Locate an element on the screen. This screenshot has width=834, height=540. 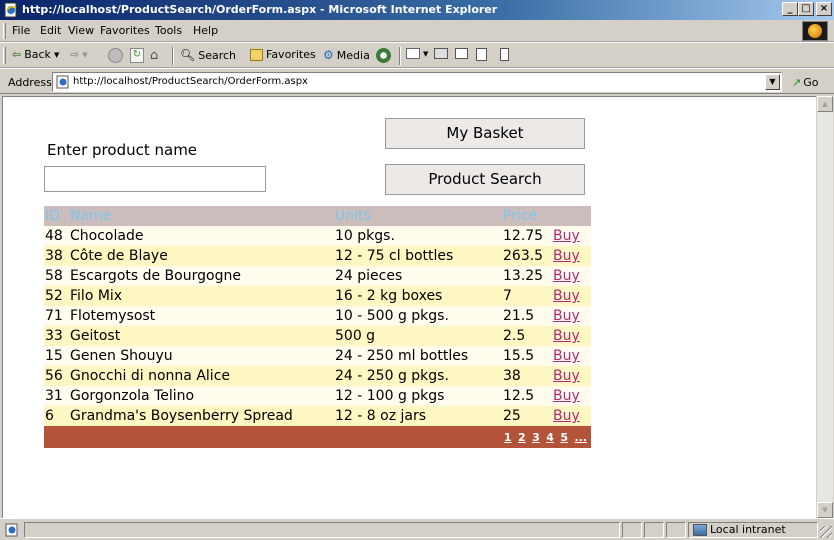
pager-link-4: 4 is located at coordinates (550, 437).